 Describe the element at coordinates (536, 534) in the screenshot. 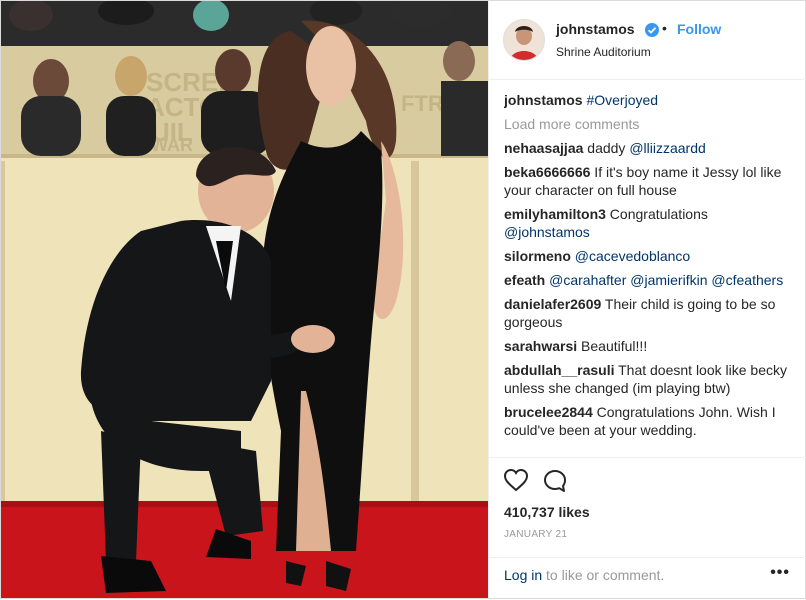

I see `post-date: JANUARY 21` at that location.